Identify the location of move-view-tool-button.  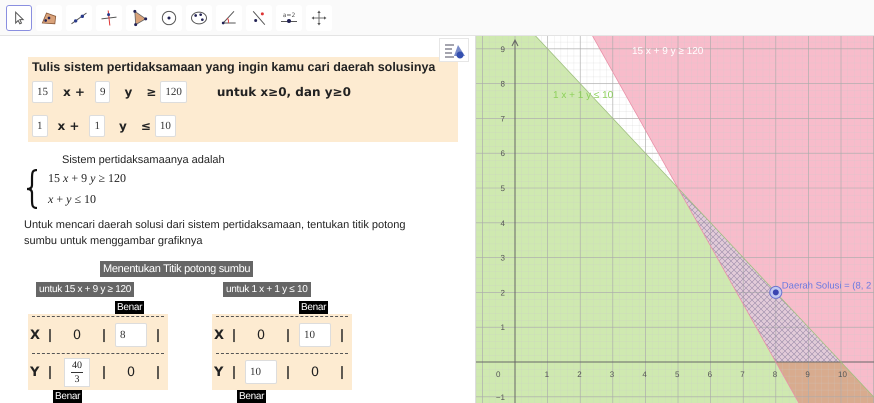
(319, 17).